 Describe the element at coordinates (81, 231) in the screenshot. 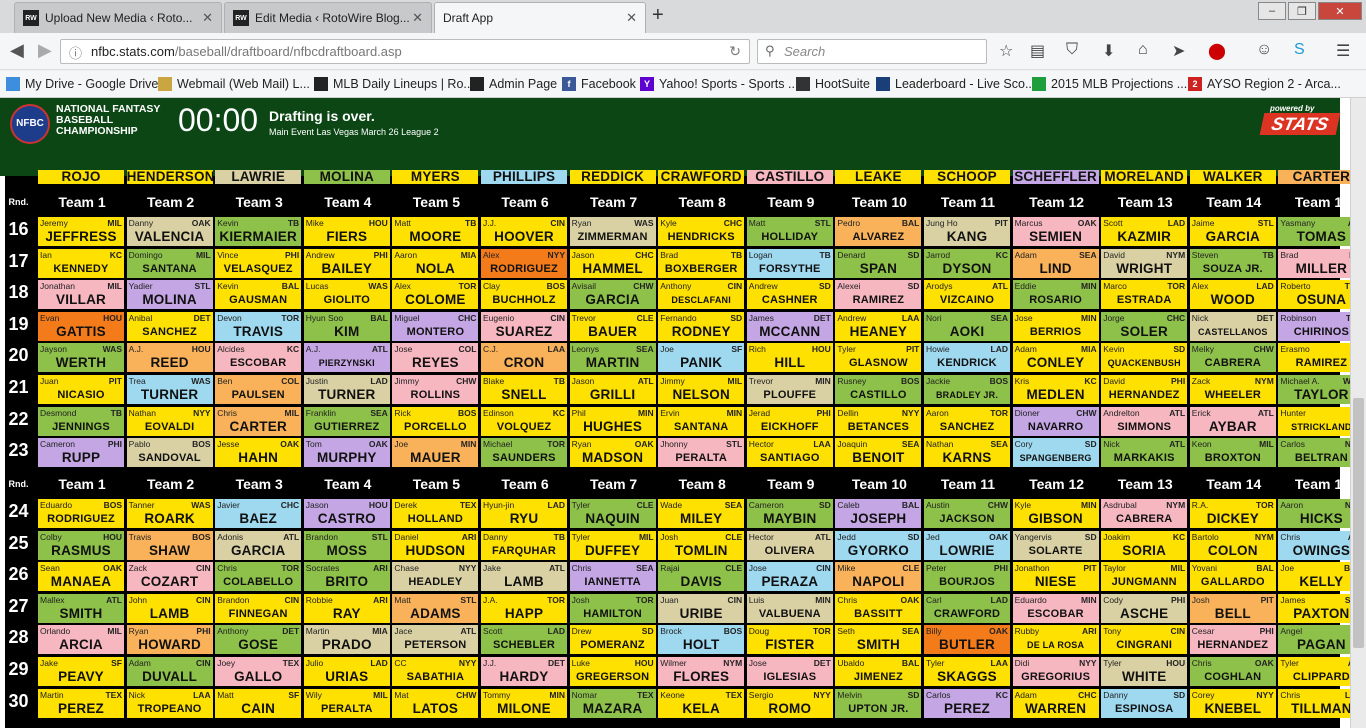

I see `pick-cell: Jeremy MIL JEFFRESS` at that location.